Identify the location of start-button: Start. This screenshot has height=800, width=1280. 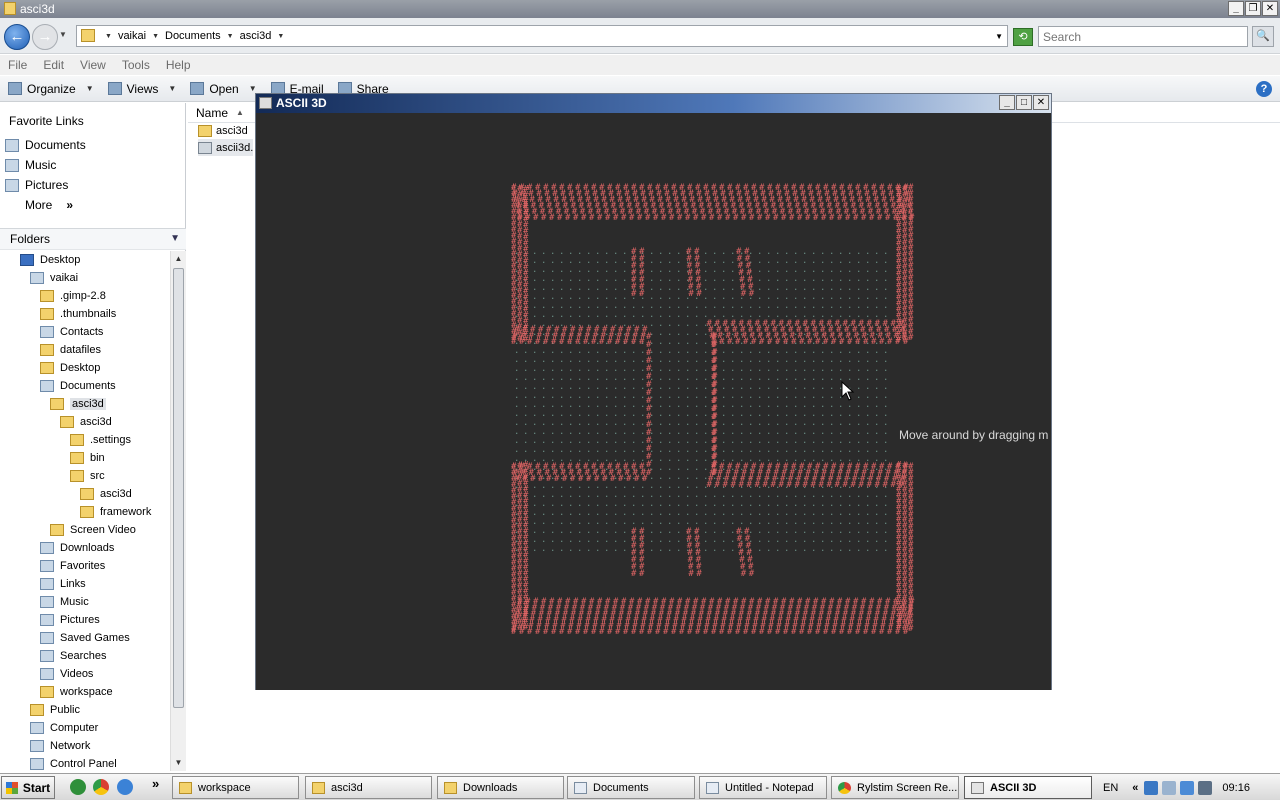
(28, 787).